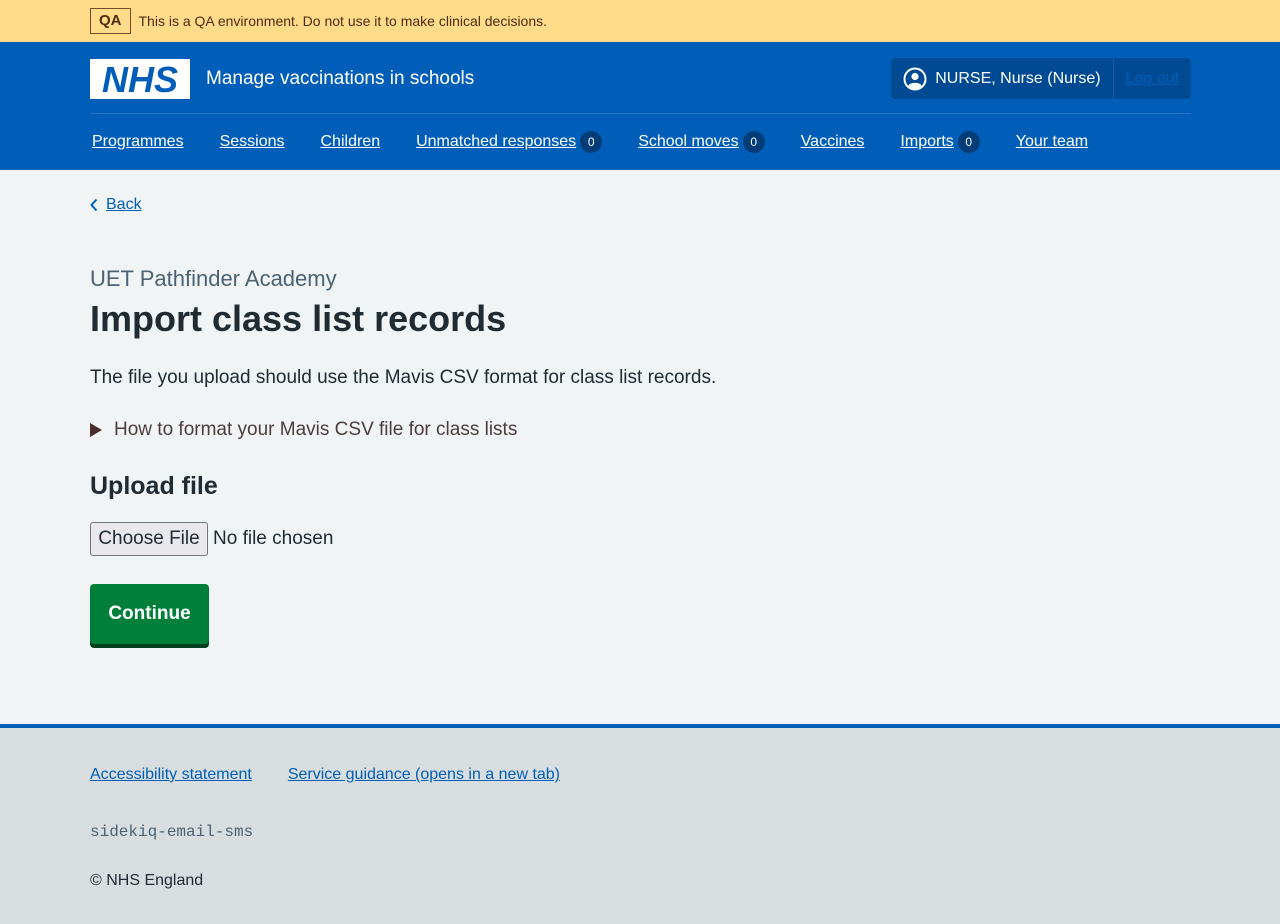  I want to click on footer-link-accessibility-statement: Accessibility statement, so click(171, 775).